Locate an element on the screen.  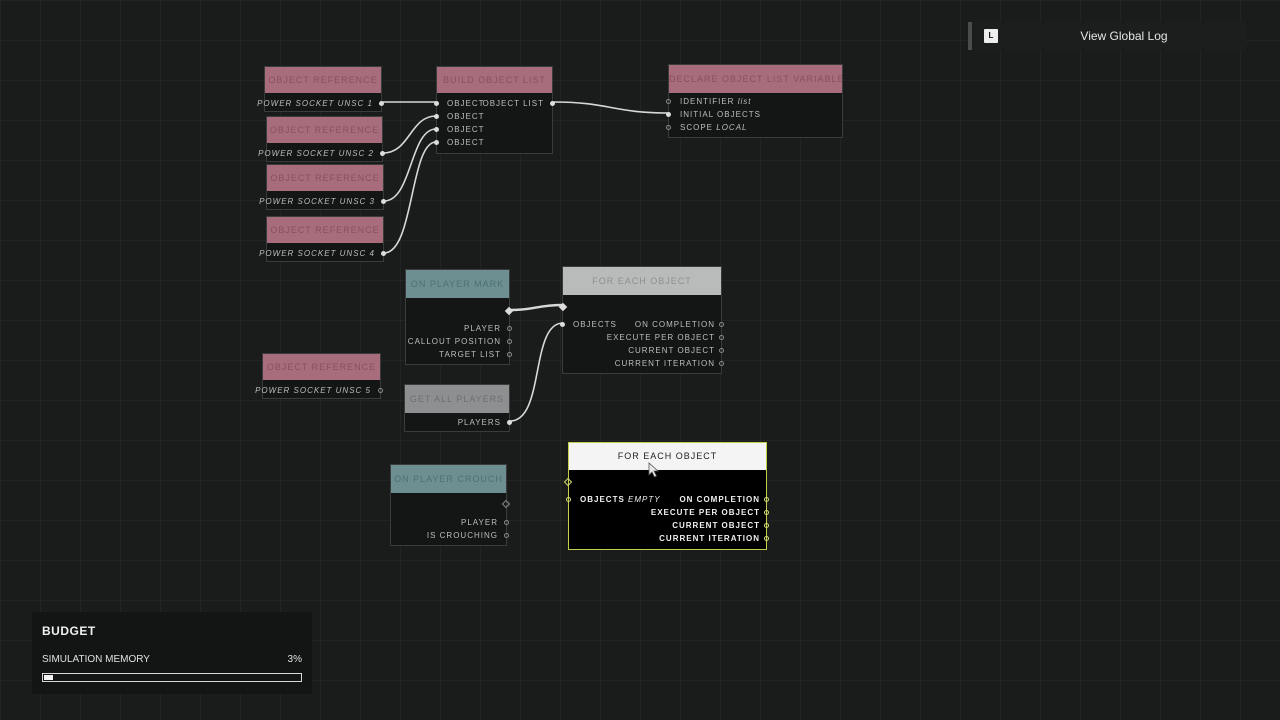
wire-players-objects is located at coordinates (536, 372).